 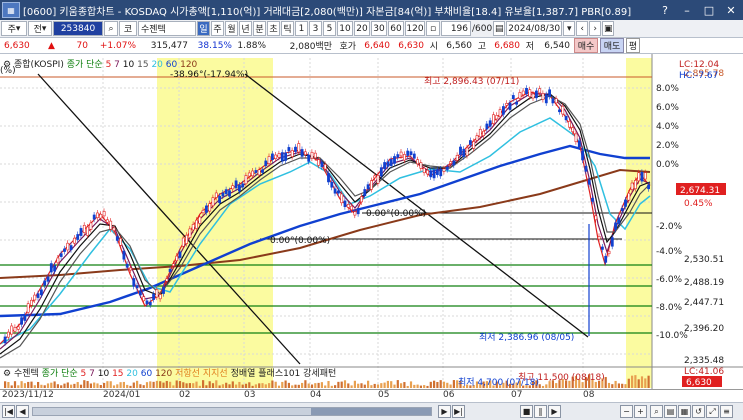 What do you see at coordinates (712, 411) in the screenshot?
I see `expand-icon: ⤢` at bounding box center [712, 411].